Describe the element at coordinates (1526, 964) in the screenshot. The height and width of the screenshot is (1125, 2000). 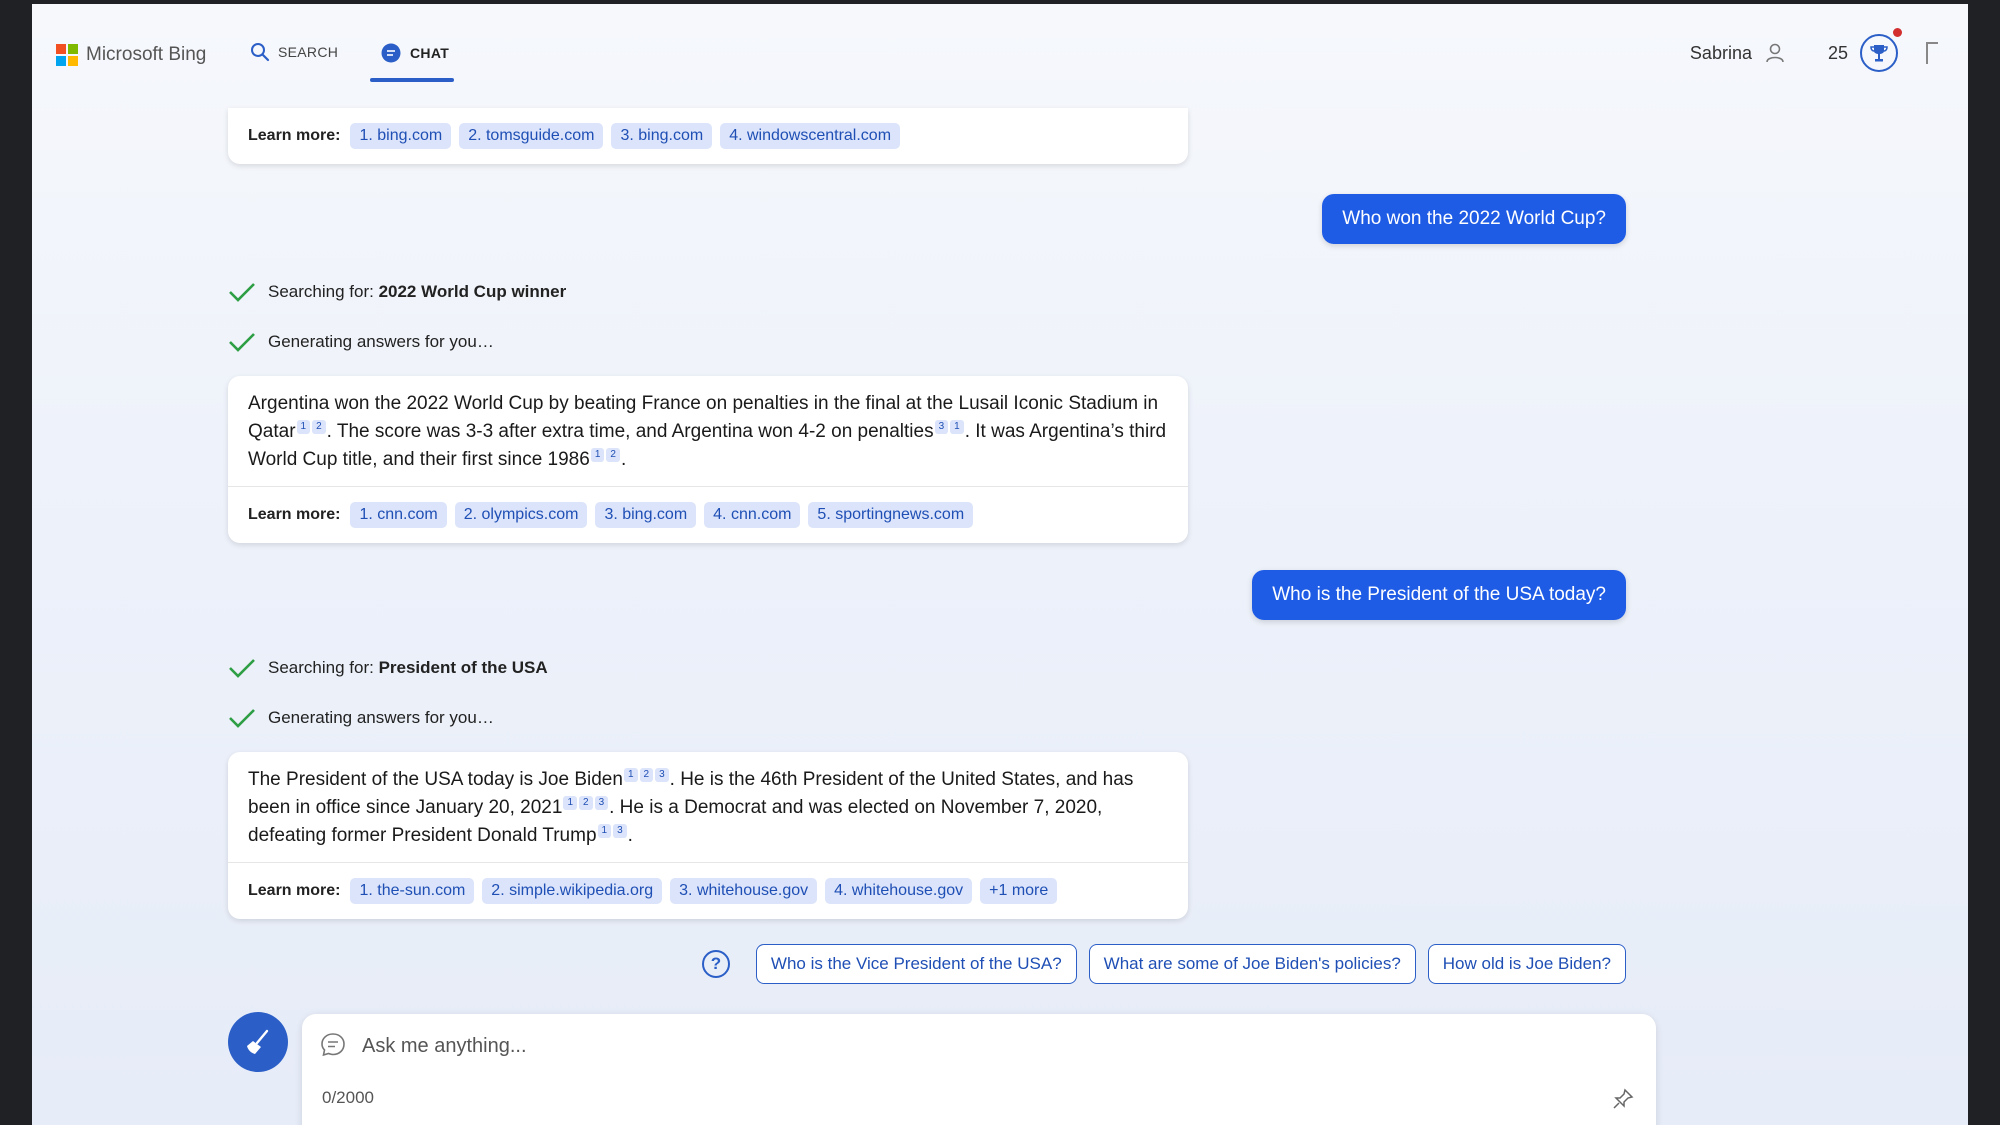
I see `suggestion-chip: How old is Joe Biden?` at that location.